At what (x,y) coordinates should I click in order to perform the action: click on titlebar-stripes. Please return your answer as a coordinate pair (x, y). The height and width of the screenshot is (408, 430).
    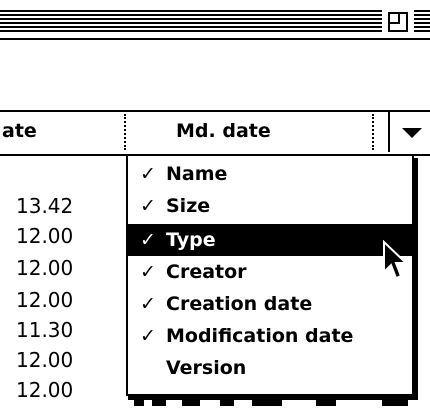
    Looking at the image, I should click on (191, 21).